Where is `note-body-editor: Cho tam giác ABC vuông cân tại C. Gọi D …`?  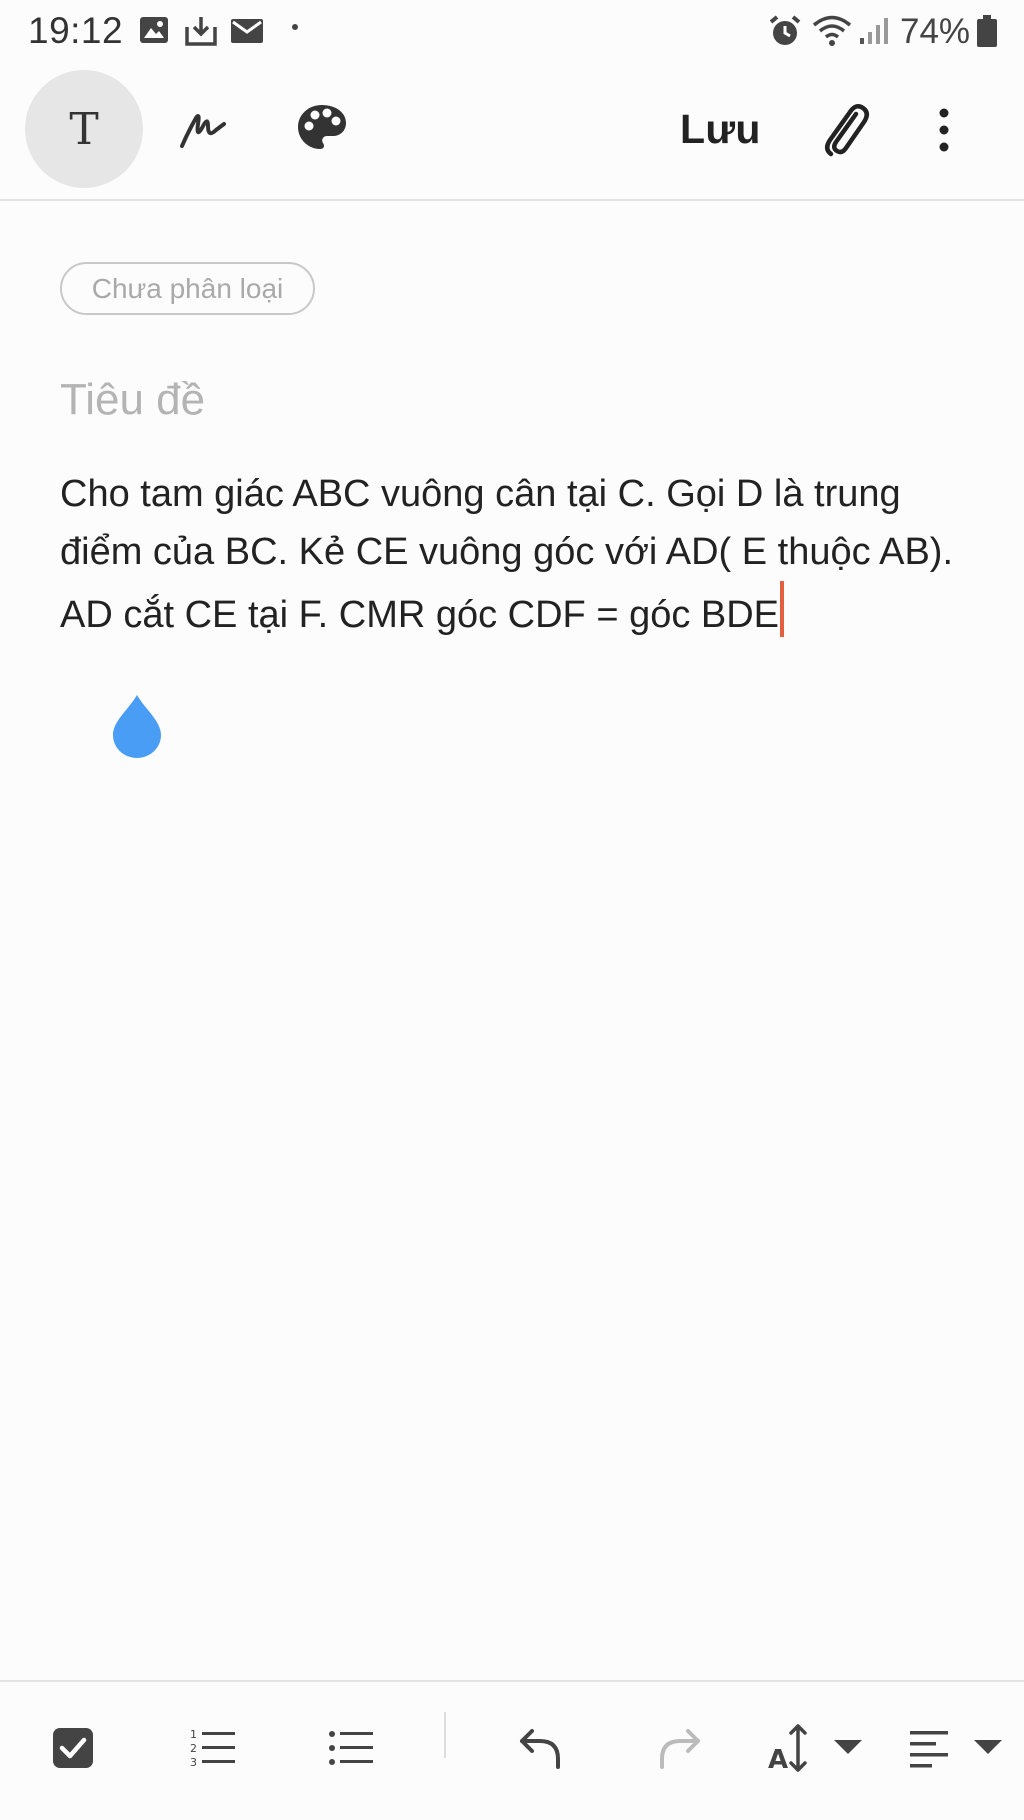
note-body-editor: Cho tam giác ABC vuông cân tại C. Gọi D … is located at coordinates (520, 554).